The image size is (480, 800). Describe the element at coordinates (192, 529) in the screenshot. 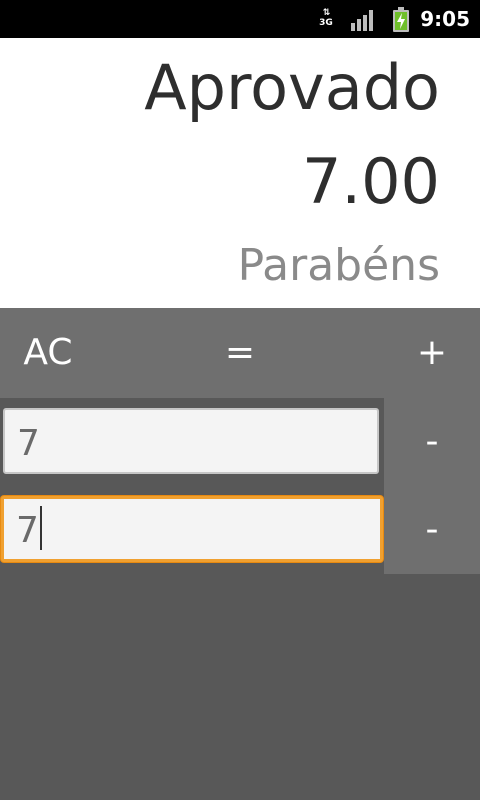

I see `grade-input-2: 7` at that location.